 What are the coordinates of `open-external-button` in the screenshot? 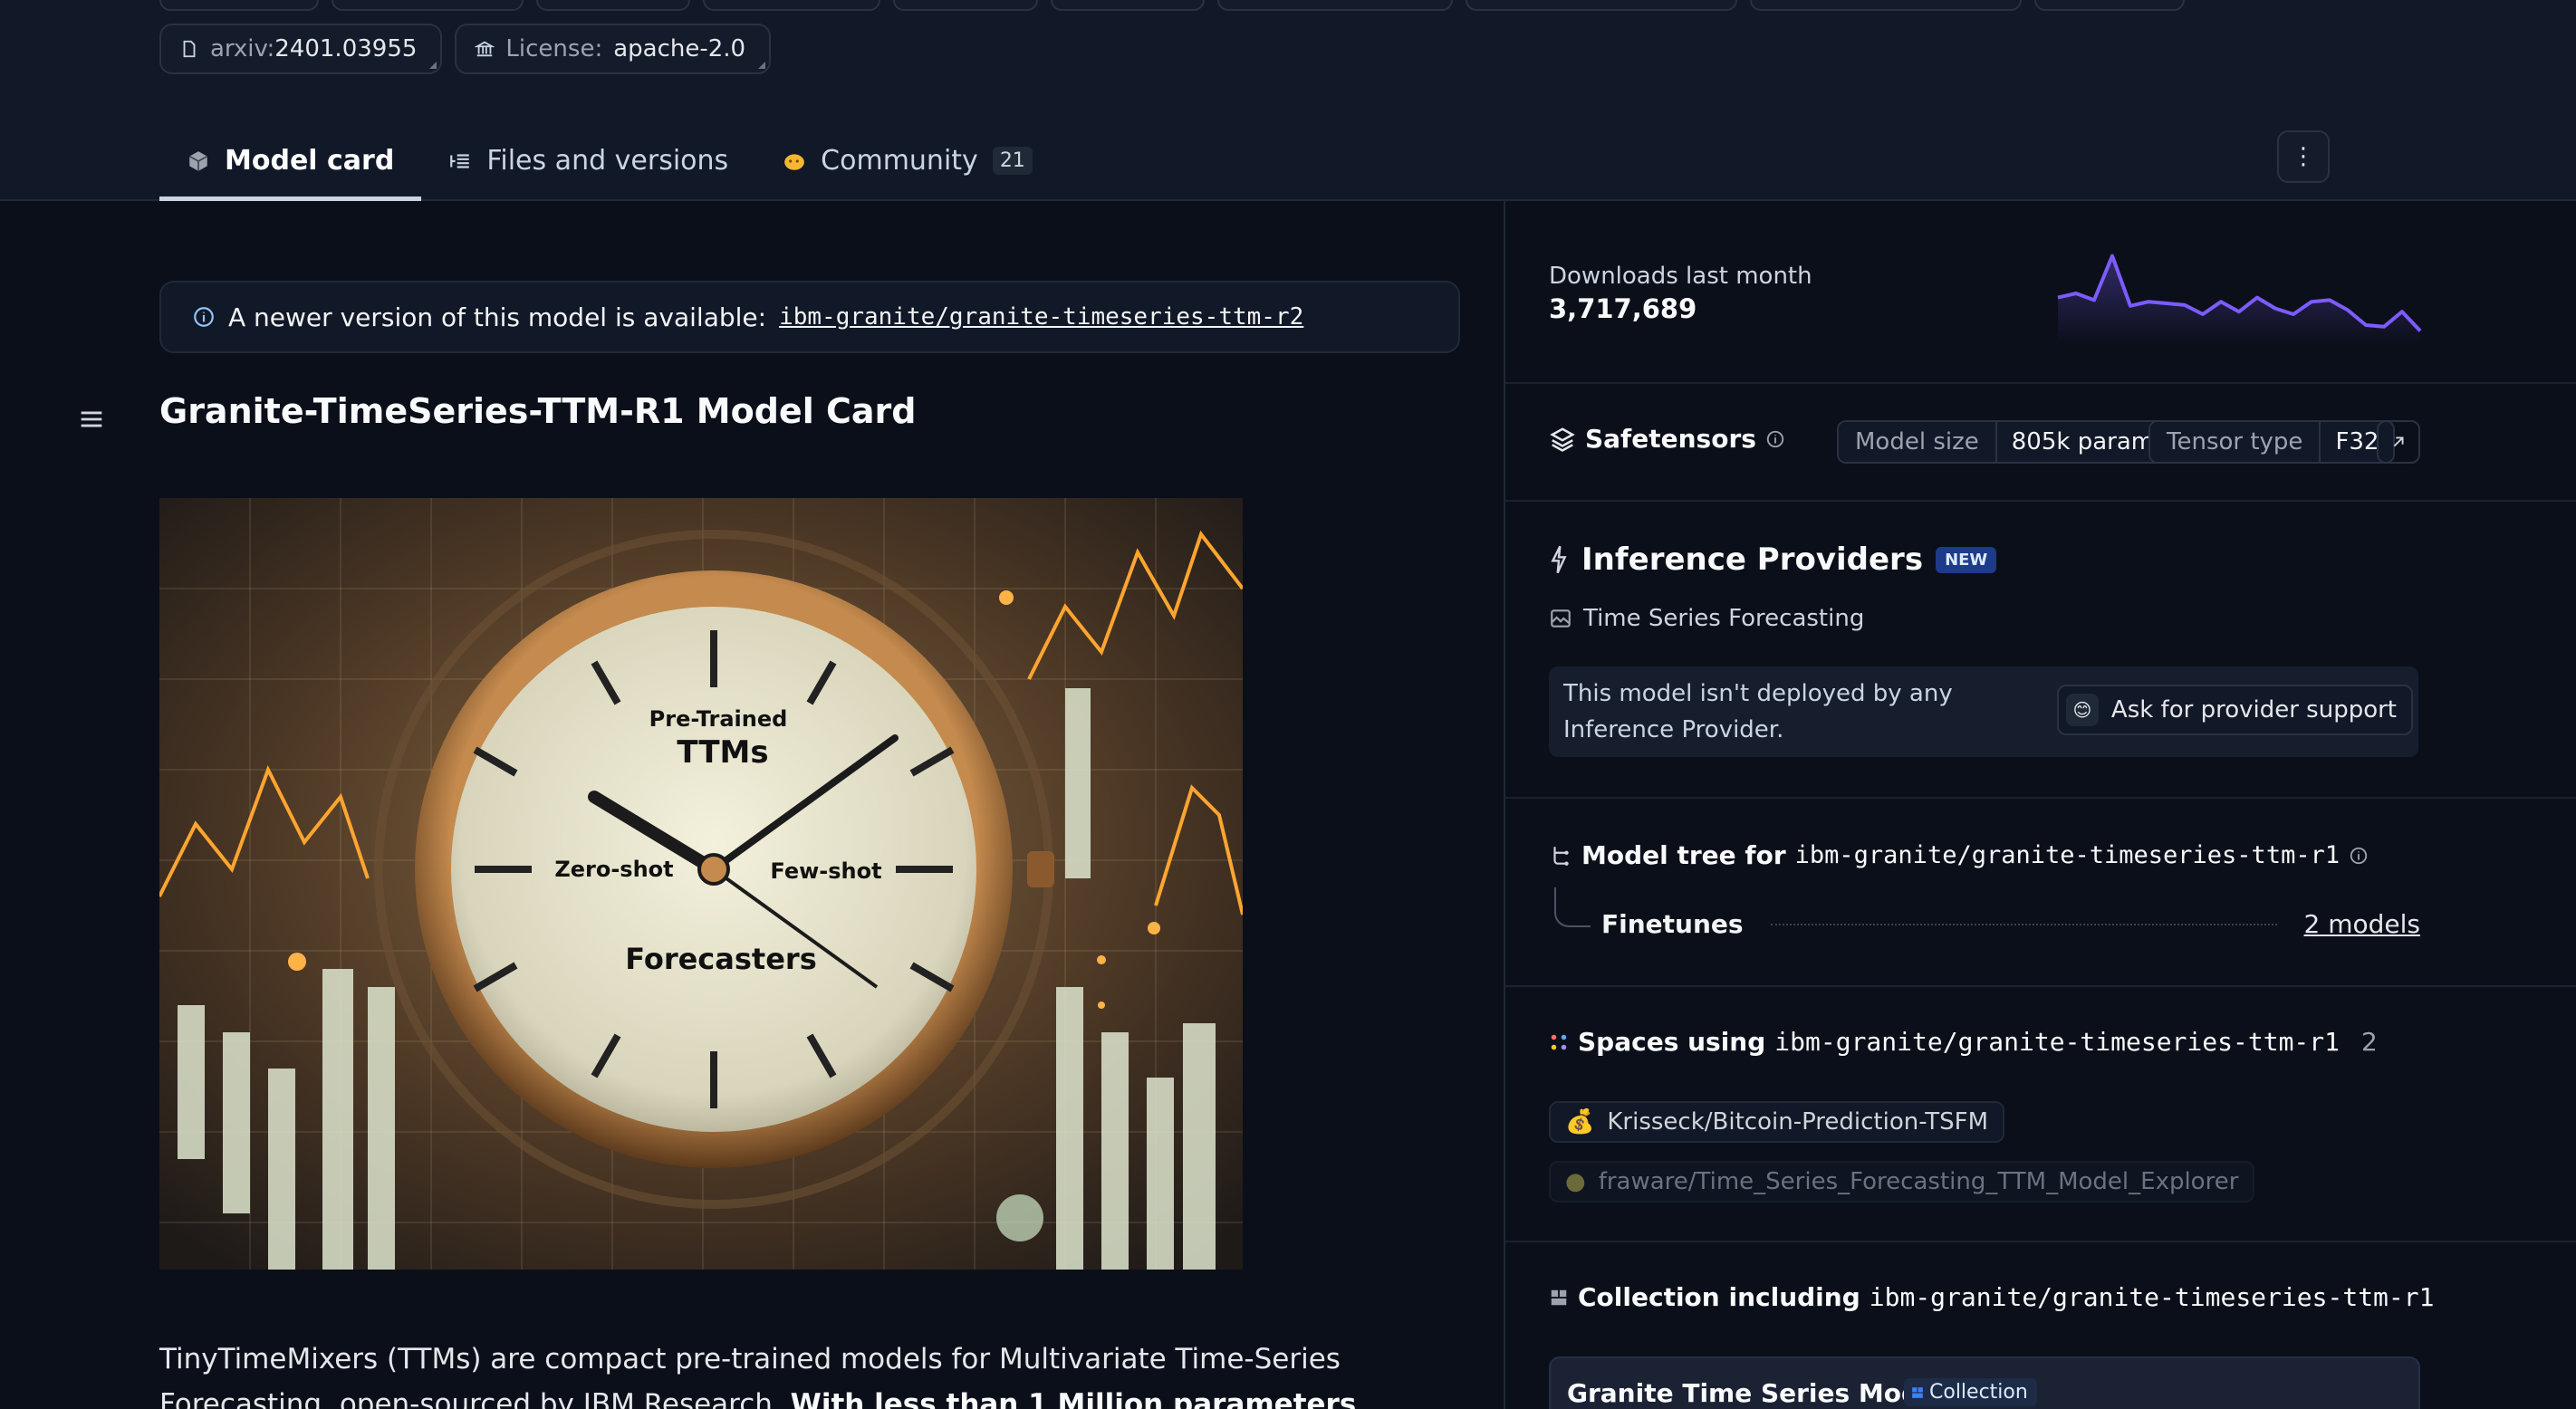 It's located at (2398, 442).